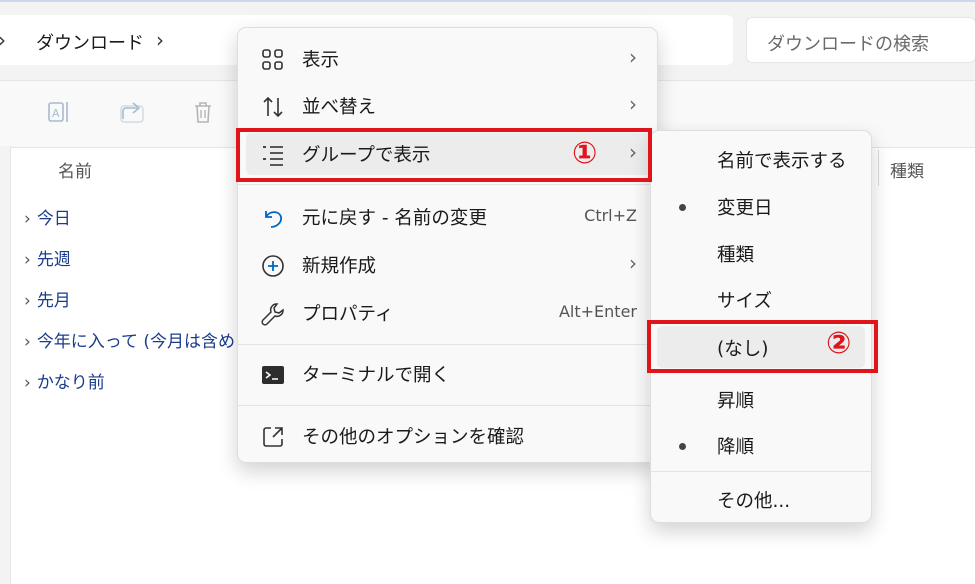  Describe the element at coordinates (597, 311) in the screenshot. I see `shortcut-text: Alt+Enter` at that location.